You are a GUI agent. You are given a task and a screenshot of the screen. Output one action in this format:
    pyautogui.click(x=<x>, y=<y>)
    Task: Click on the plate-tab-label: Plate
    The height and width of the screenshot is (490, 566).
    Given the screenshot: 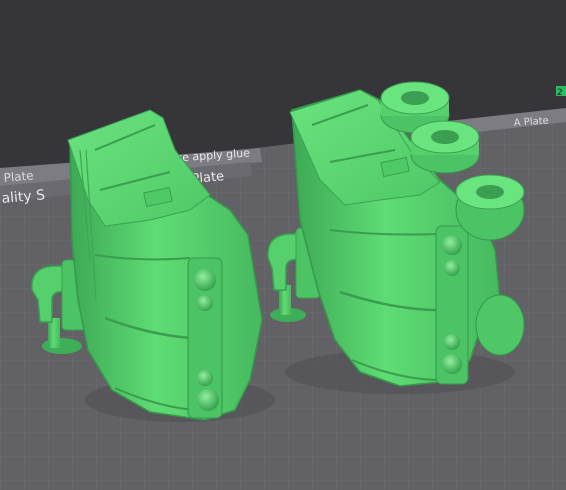 What is the action you would take?
    pyautogui.click(x=18, y=176)
    